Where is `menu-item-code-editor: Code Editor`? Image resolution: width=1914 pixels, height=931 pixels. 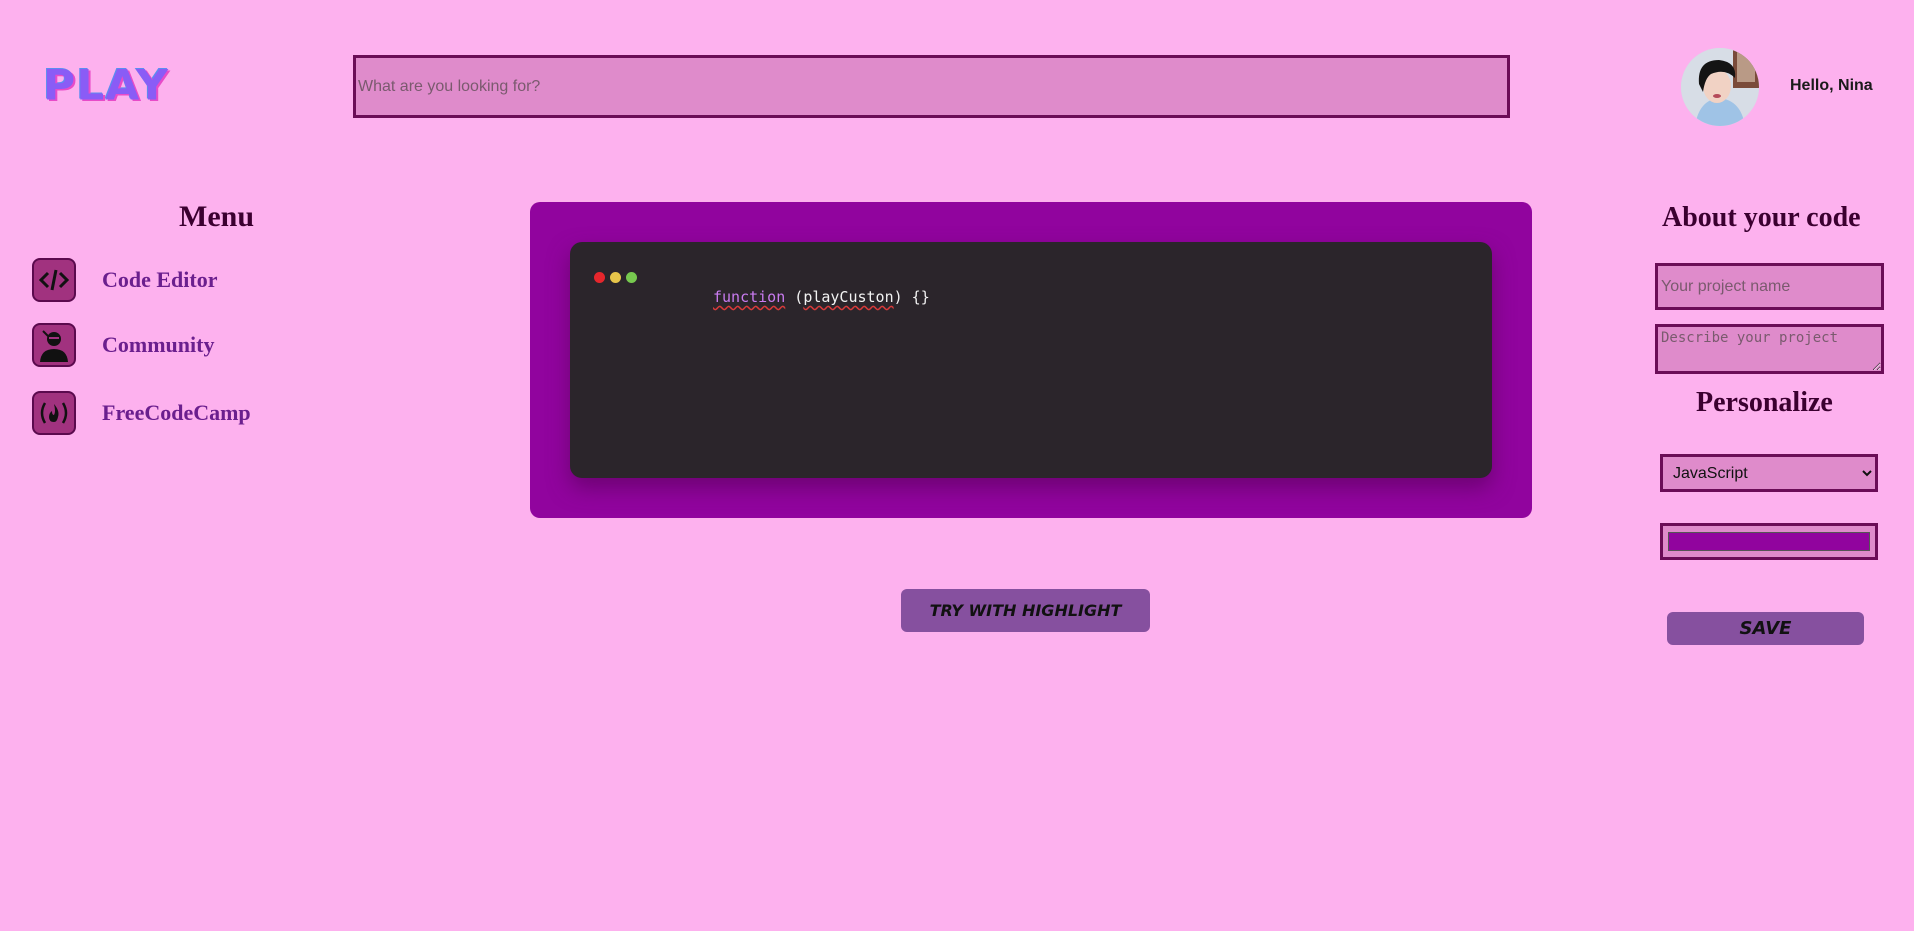 menu-item-code-editor: Code Editor is located at coordinates (125, 280).